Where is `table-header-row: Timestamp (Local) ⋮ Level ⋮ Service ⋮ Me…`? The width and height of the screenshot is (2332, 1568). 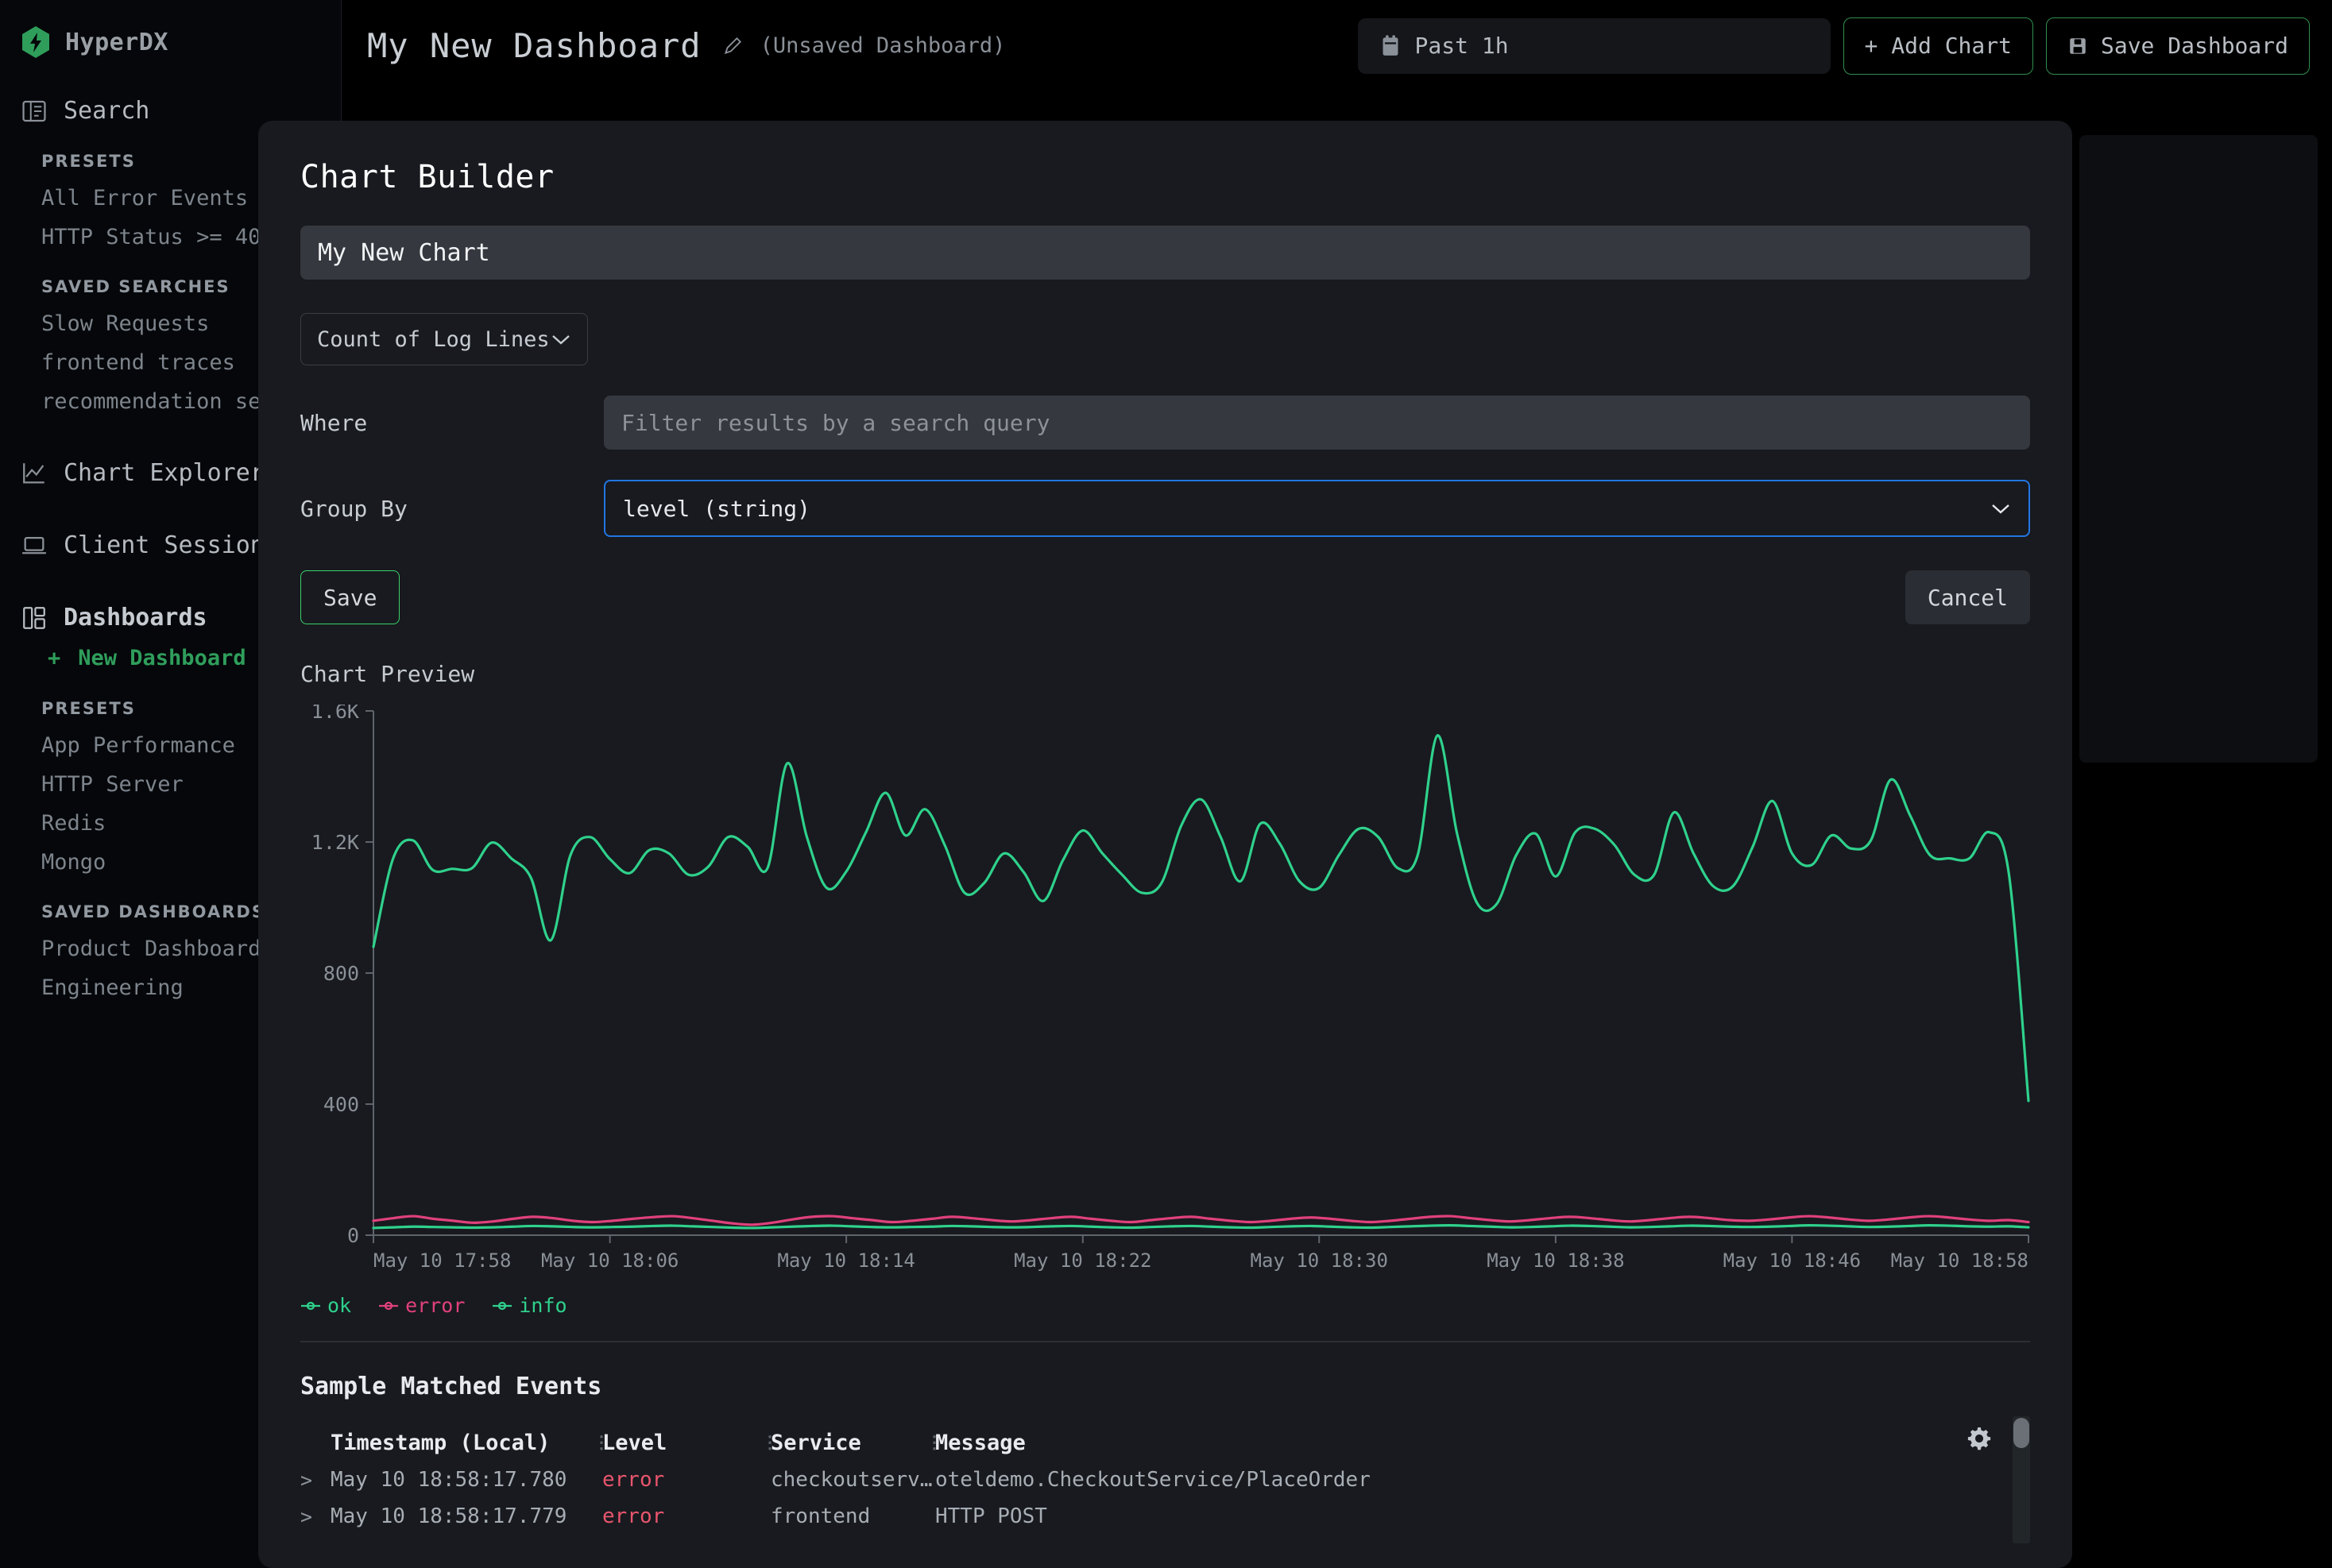 table-header-row: Timestamp (Local) ⋮ Level ⋮ Service ⋮ Me… is located at coordinates (1165, 1443).